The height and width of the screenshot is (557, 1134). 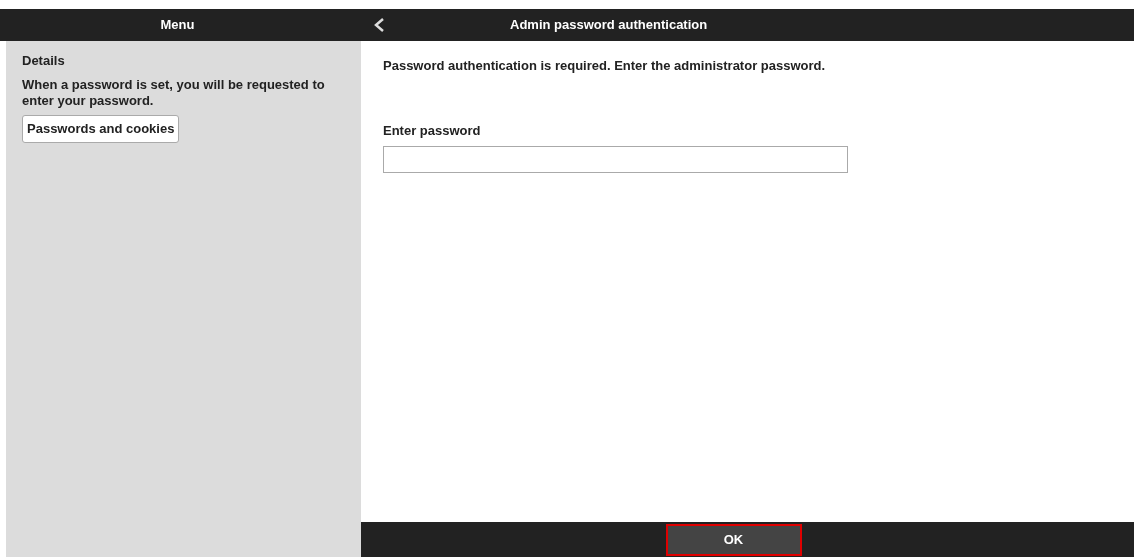 I want to click on ok-button: OK, so click(x=733, y=539).